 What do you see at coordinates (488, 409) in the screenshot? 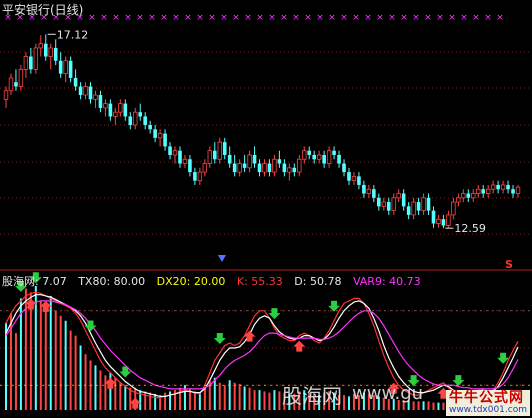
I see `brand-url: www.tdx001.com` at bounding box center [488, 409].